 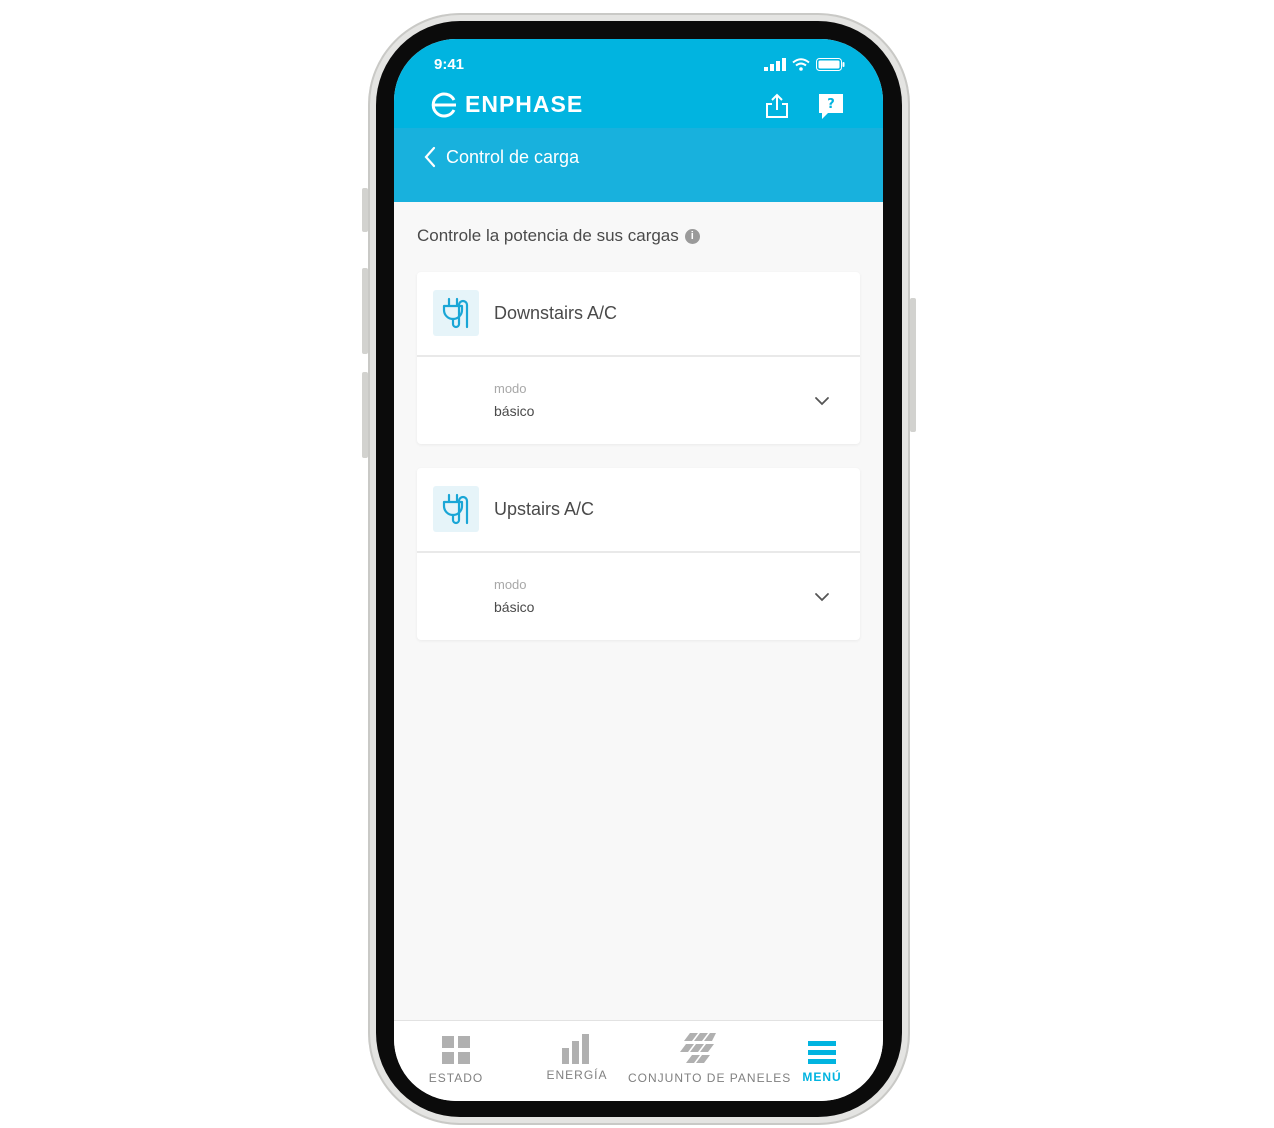 I want to click on wifi-icon, so click(x=801, y=64).